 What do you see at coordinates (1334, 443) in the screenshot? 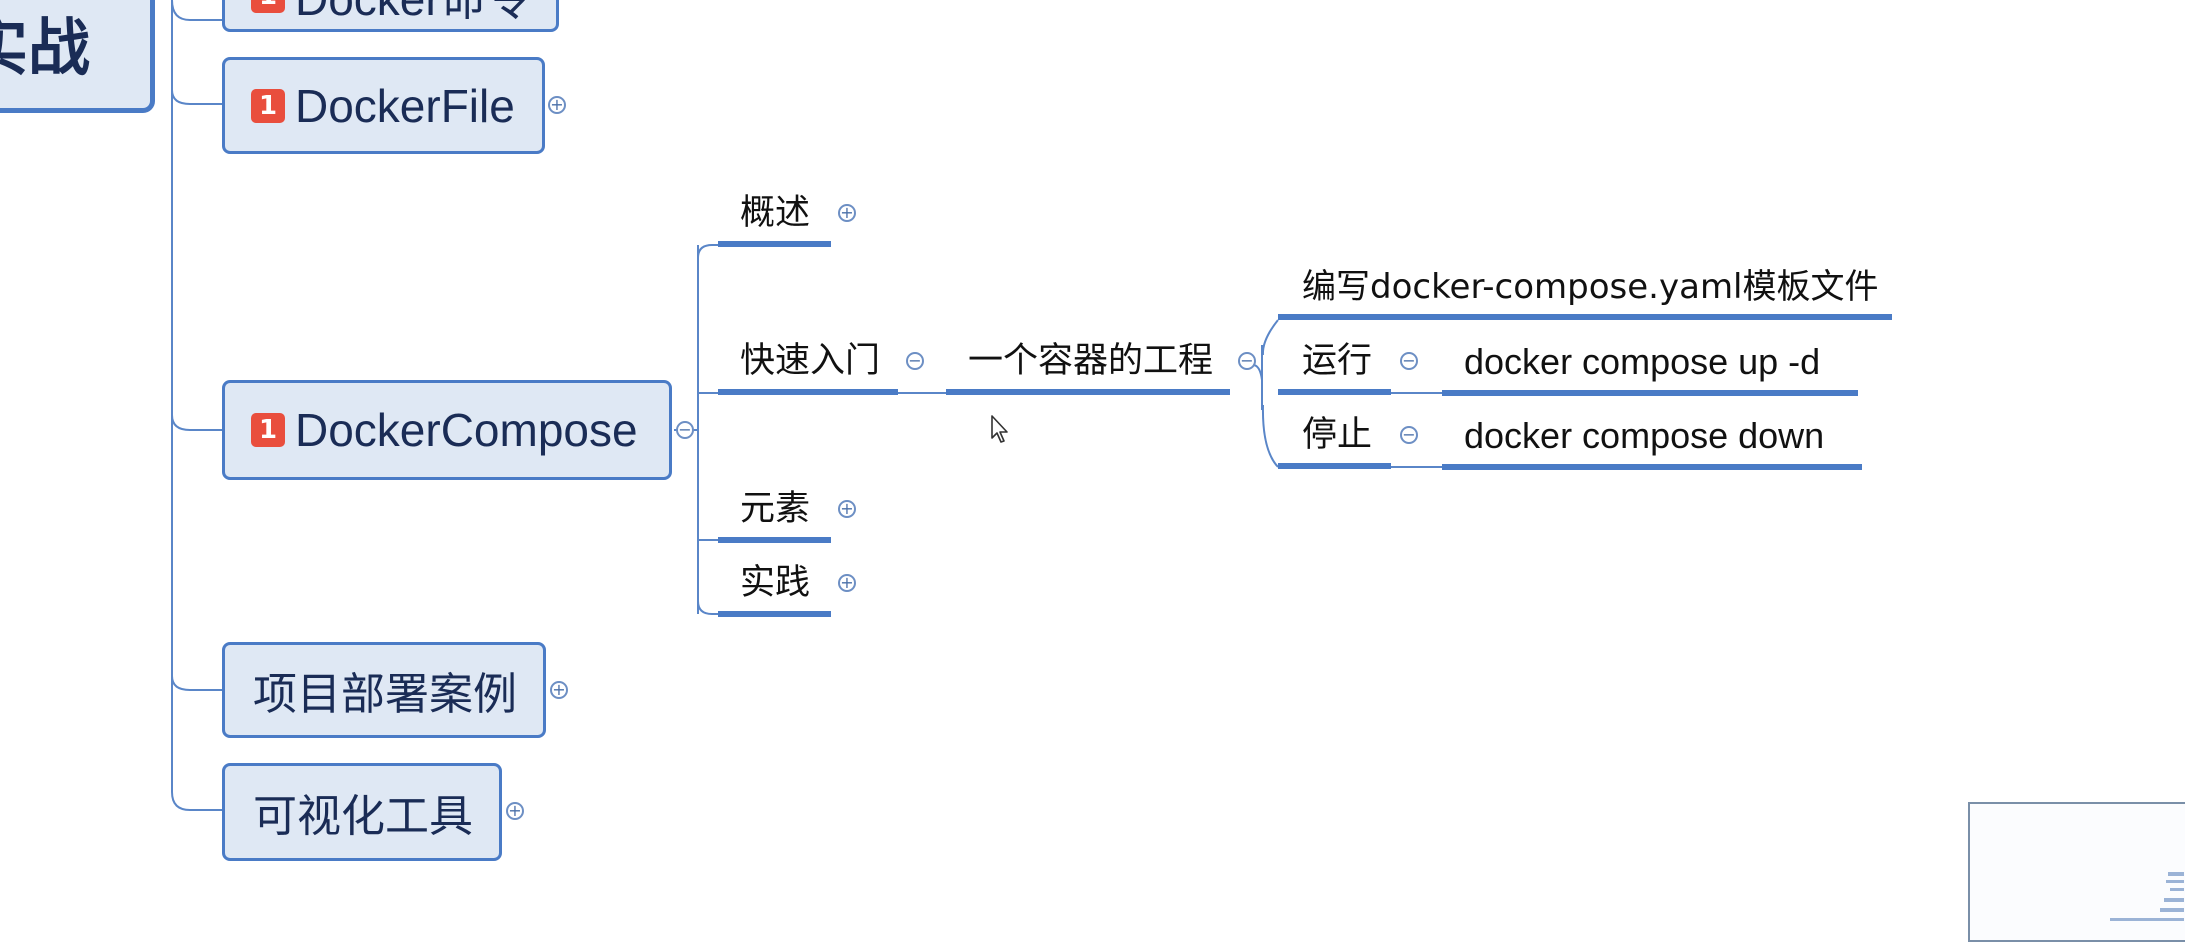
I see `subtopic-stop: 停止` at bounding box center [1334, 443].